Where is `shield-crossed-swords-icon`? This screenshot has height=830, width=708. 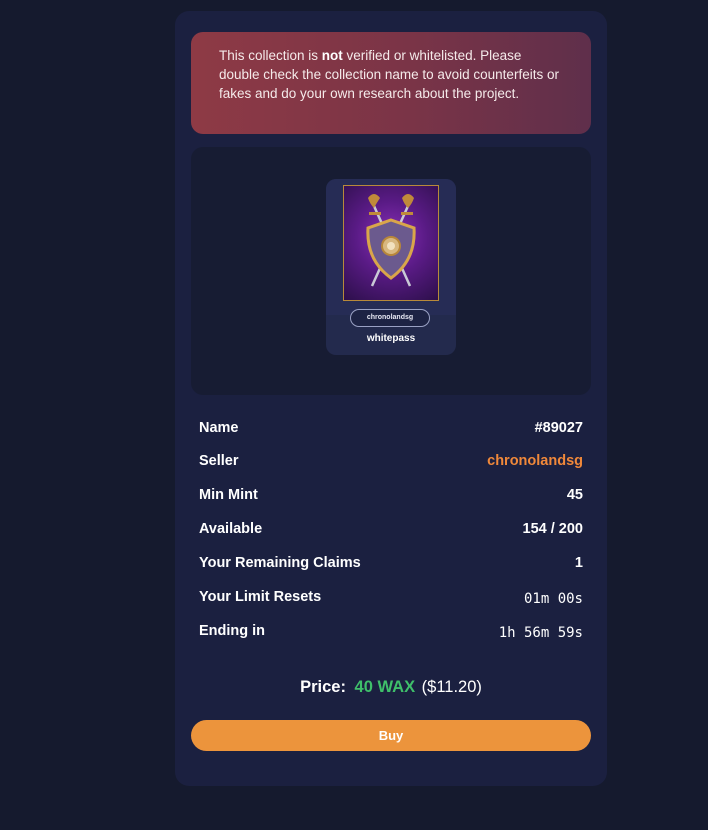
shield-crossed-swords-icon is located at coordinates (391, 243).